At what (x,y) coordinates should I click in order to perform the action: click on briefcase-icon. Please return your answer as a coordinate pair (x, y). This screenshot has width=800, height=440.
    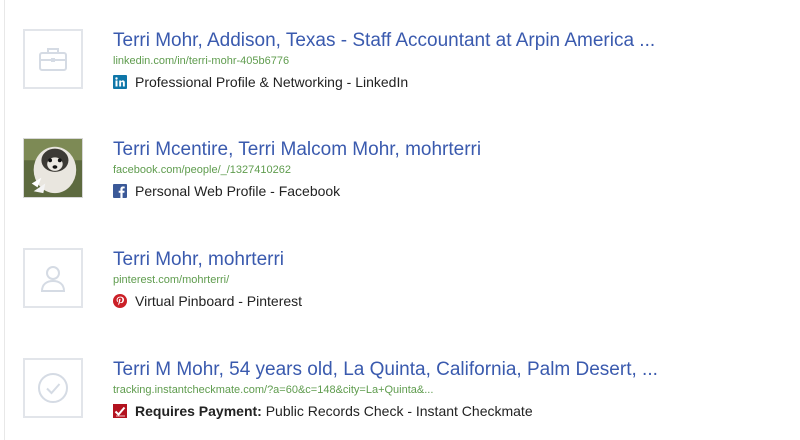
    Looking at the image, I should click on (53, 59).